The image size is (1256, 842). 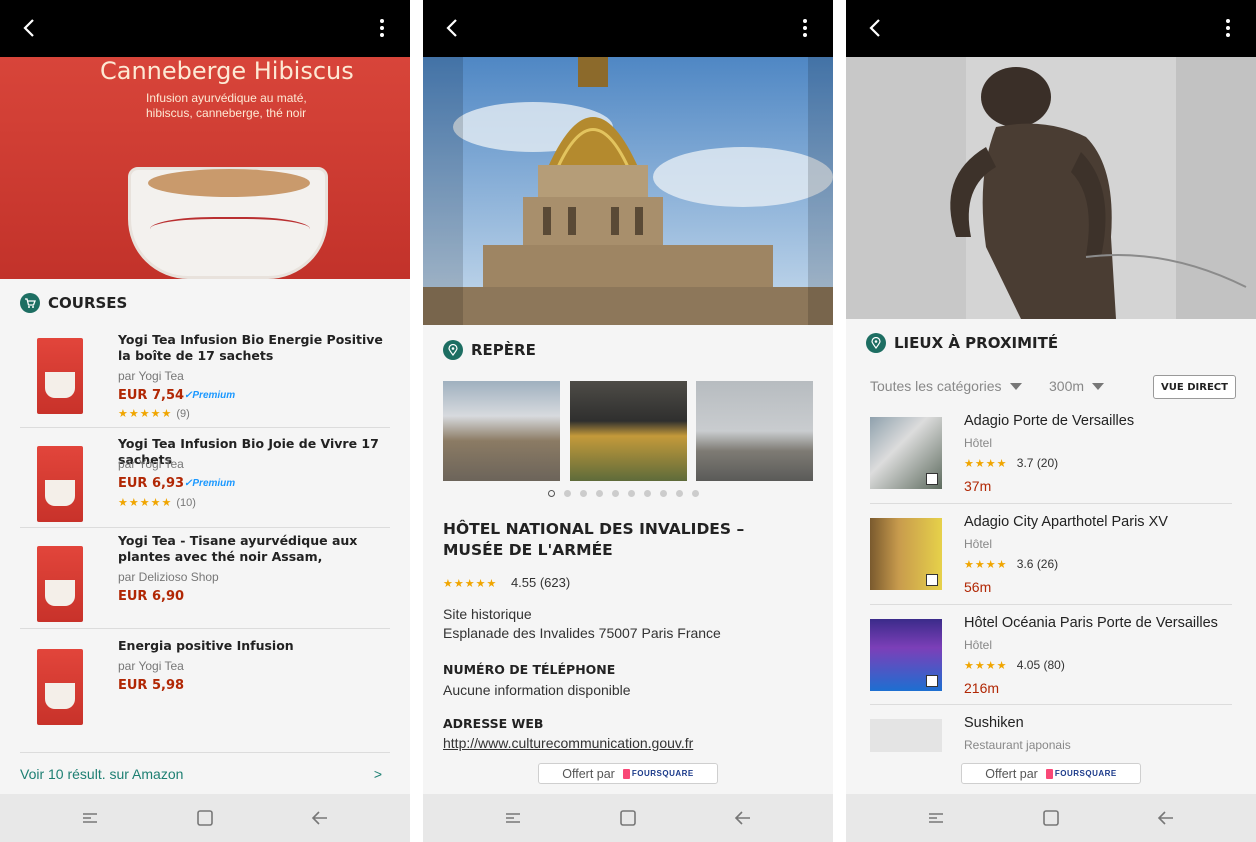 What do you see at coordinates (1066, 522) in the screenshot?
I see `place-name: Adagio City Aparthotel Paris XV` at bounding box center [1066, 522].